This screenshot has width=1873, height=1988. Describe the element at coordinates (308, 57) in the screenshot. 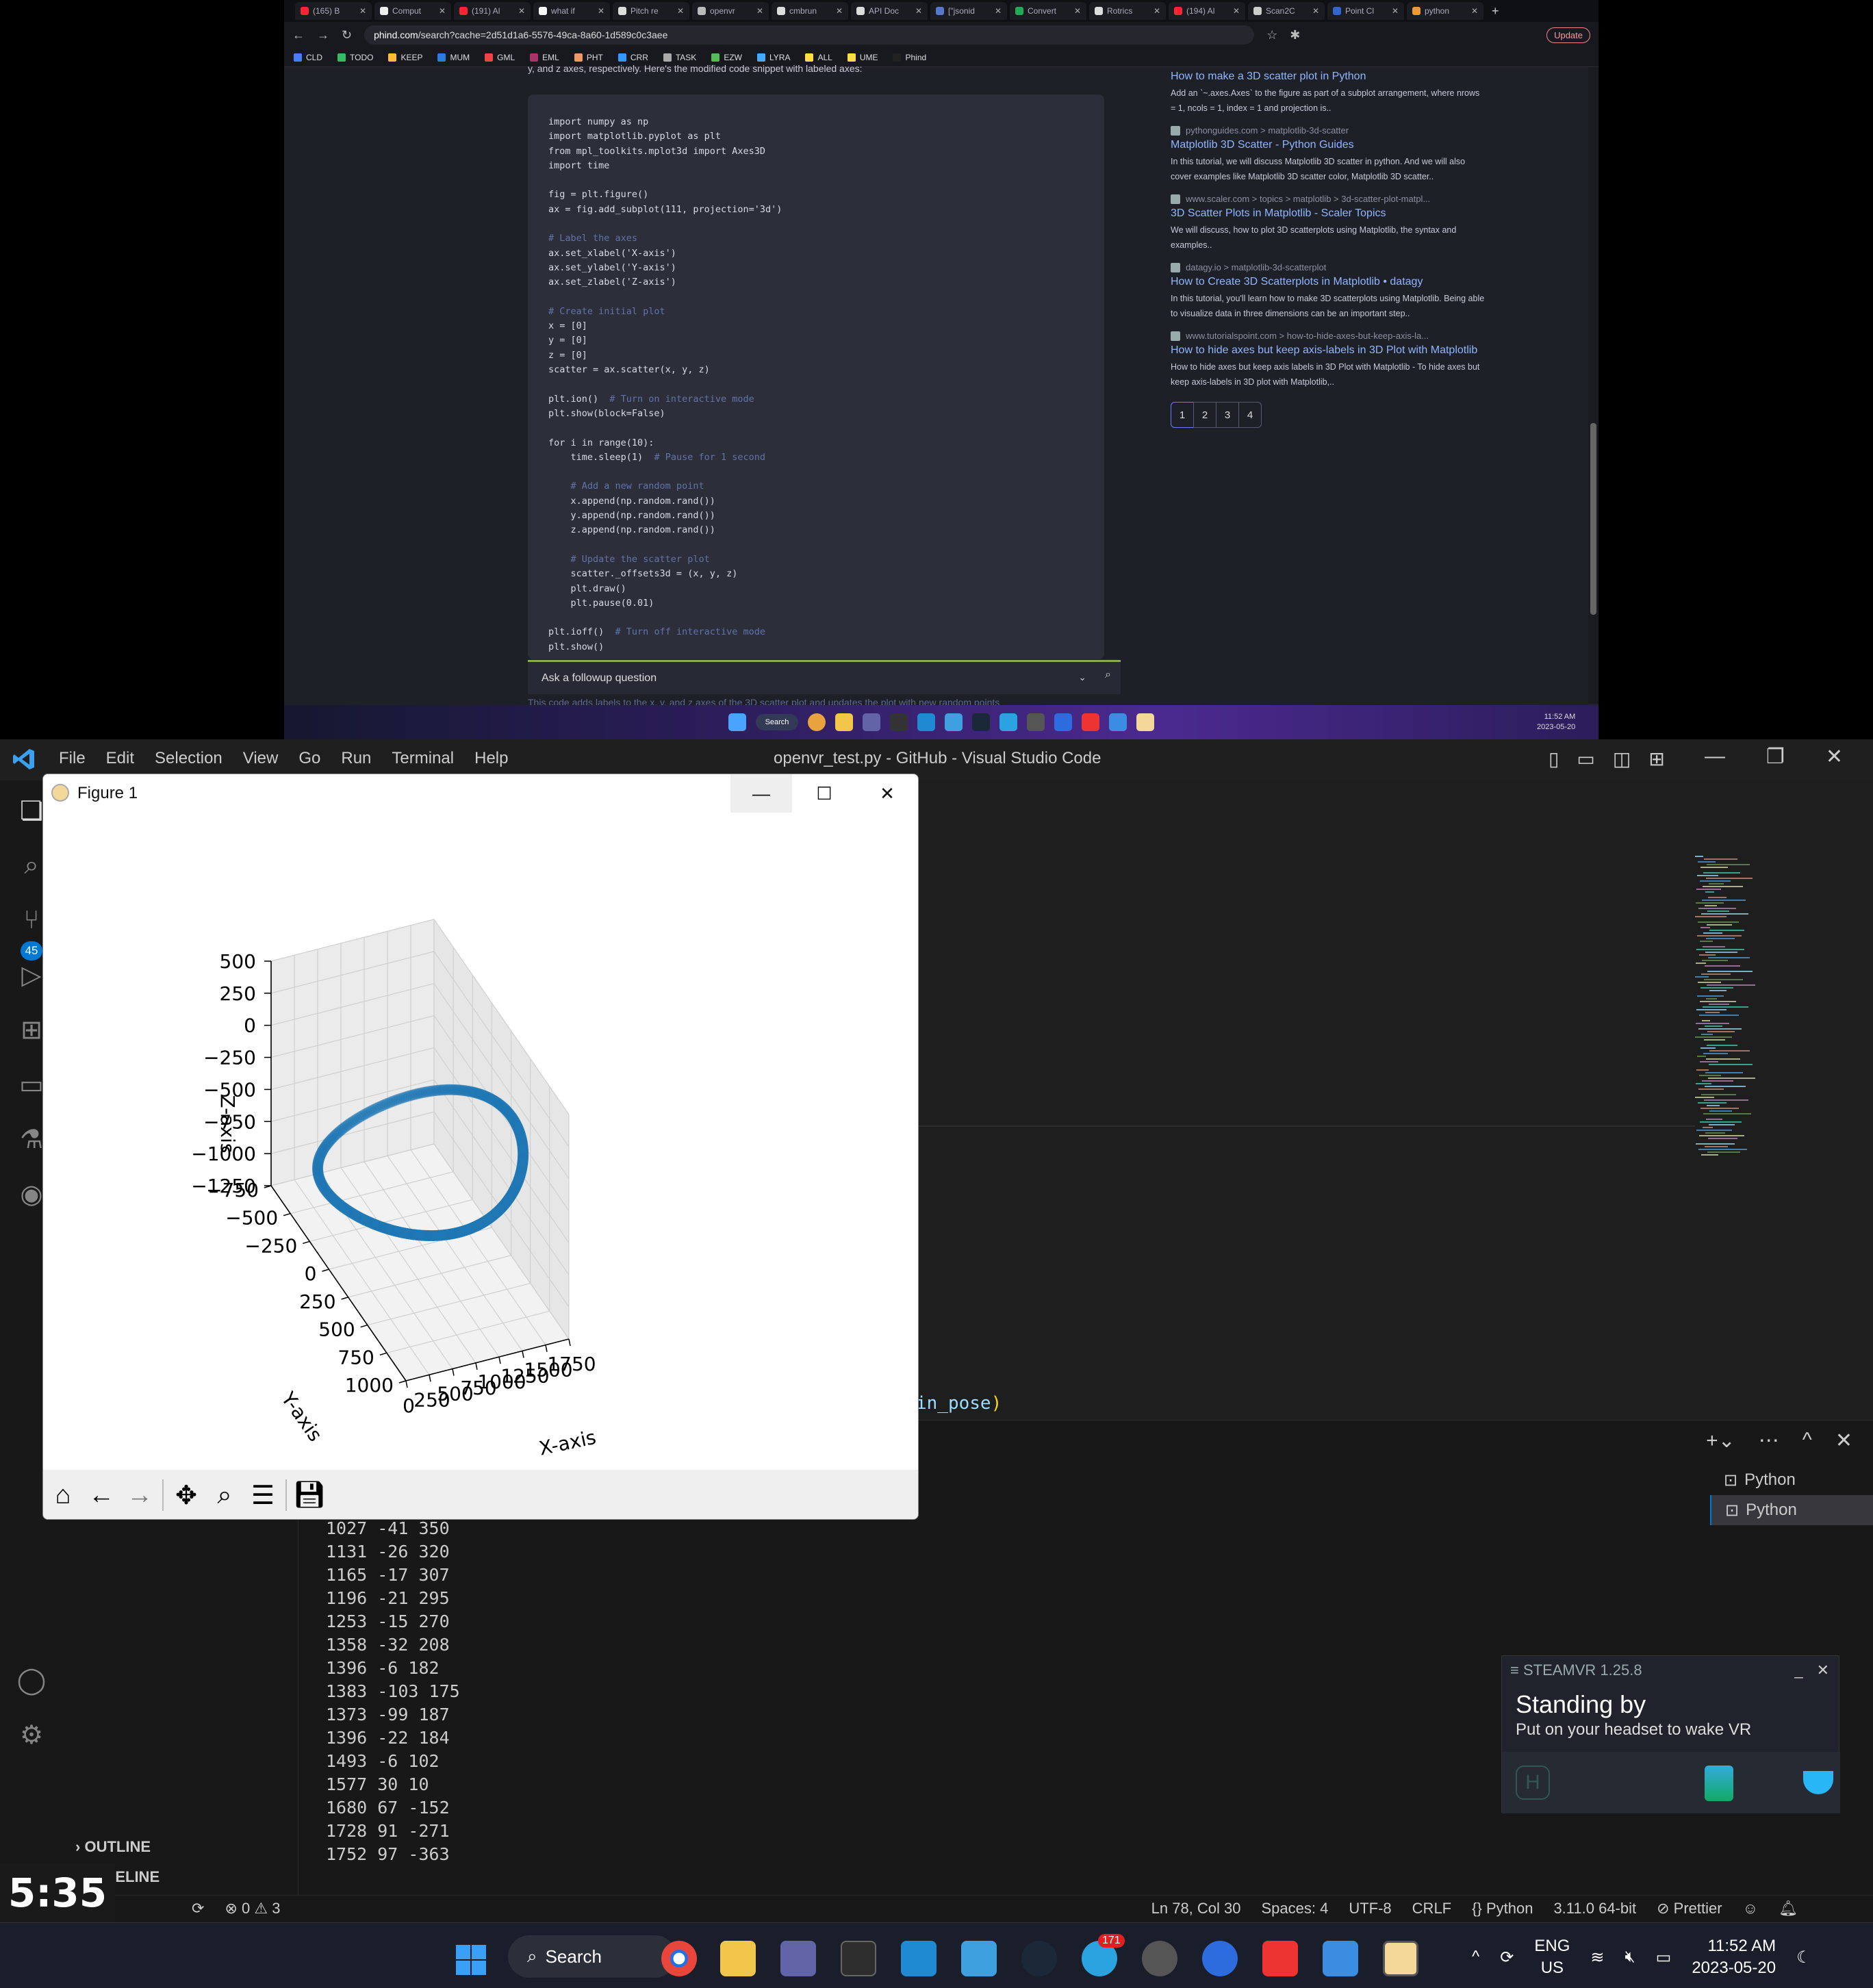

I see `bookmark-item: CLD` at that location.